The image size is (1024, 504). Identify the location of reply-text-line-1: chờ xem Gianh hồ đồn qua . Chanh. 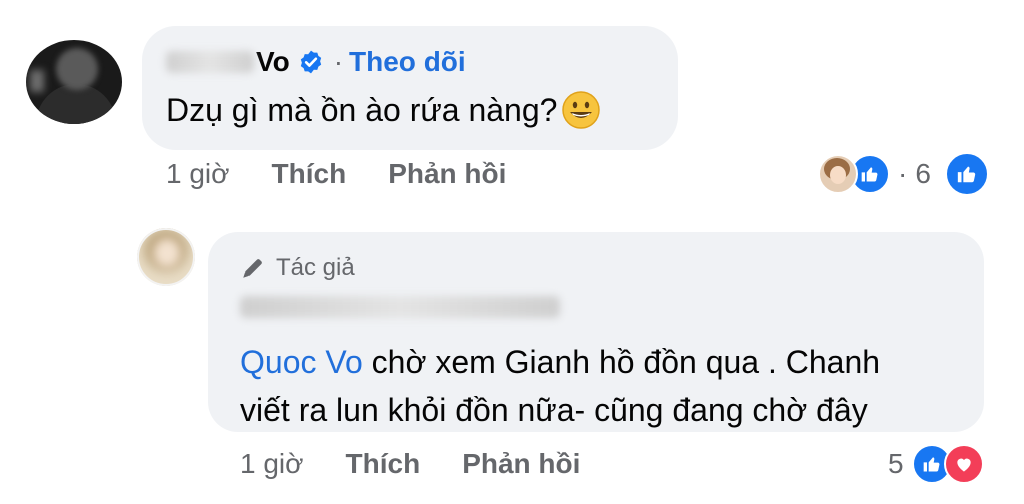
(621, 362).